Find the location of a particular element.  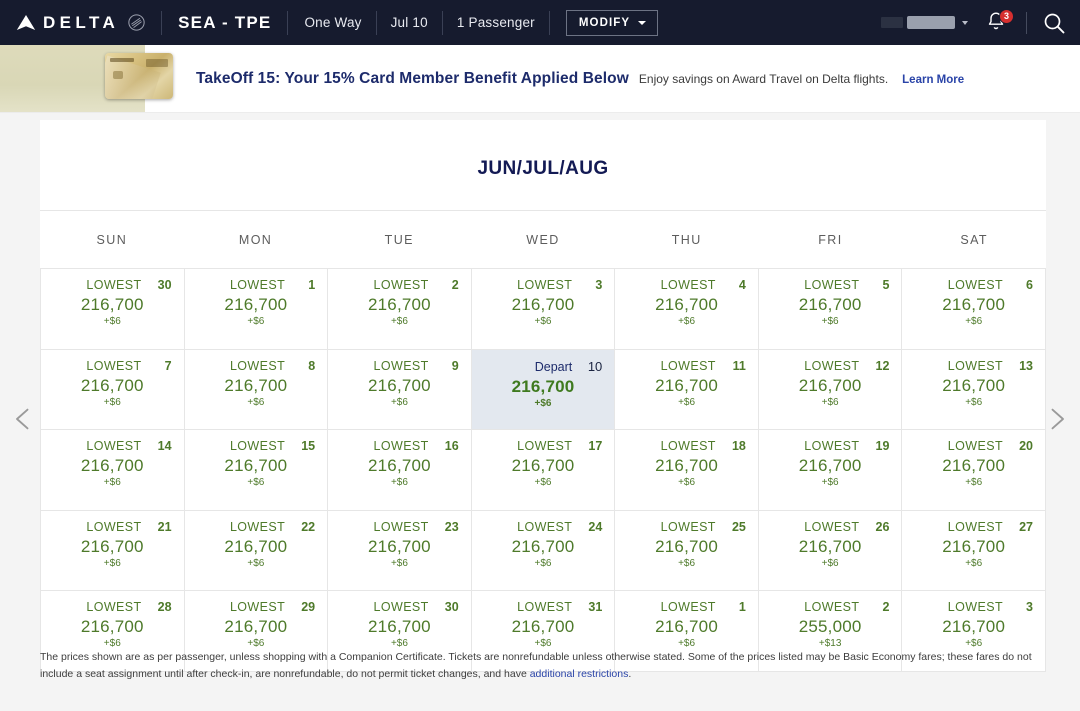

banner-learn-more-link: Learn More is located at coordinates (933, 80).